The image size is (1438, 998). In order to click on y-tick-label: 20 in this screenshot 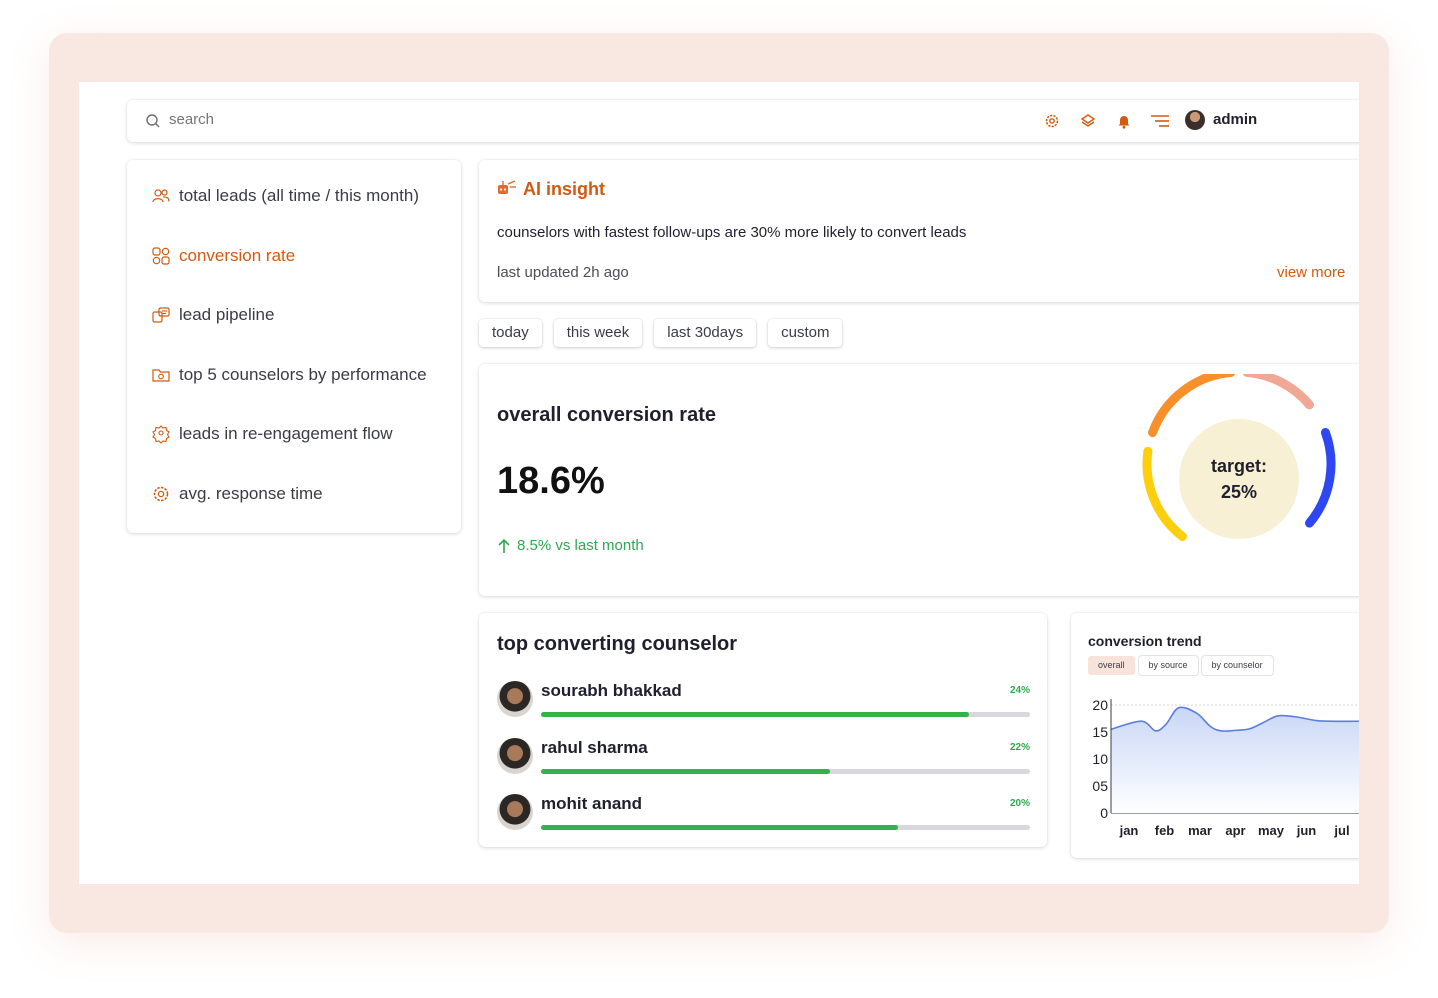, I will do `click(1100, 705)`.